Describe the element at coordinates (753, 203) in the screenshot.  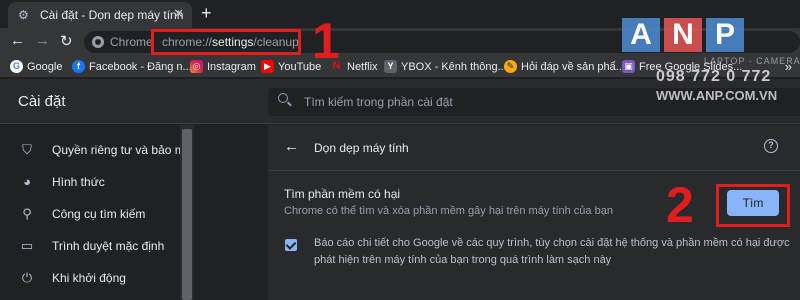
I see `find-button: Tìm` at that location.